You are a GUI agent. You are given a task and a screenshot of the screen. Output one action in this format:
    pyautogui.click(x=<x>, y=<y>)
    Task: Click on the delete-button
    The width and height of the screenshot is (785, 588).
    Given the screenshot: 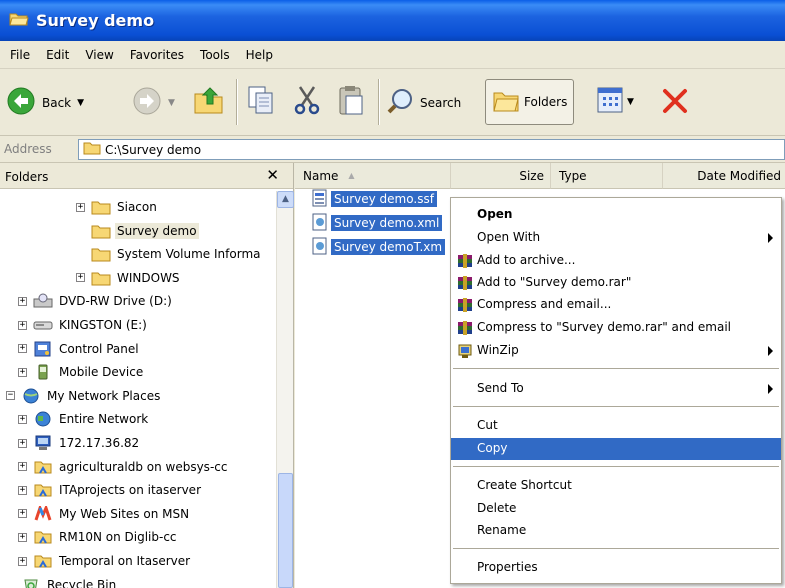 What is the action you would take?
    pyautogui.click(x=675, y=102)
    